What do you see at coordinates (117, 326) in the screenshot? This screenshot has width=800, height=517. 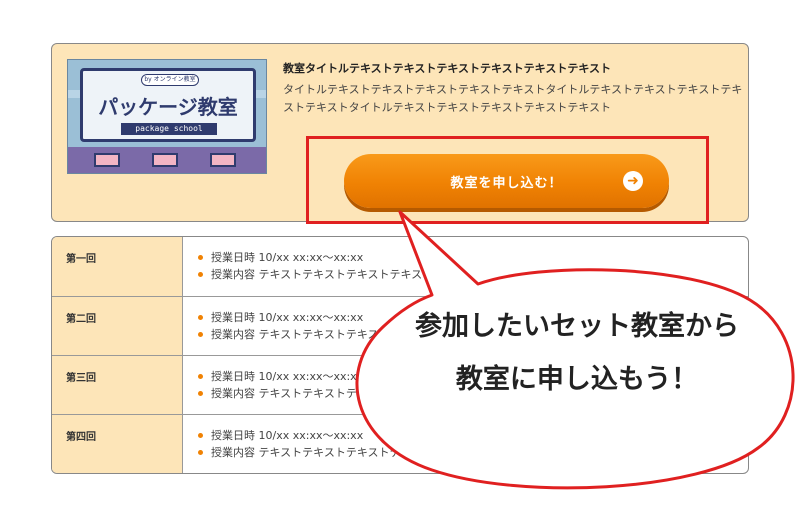 I see `session-heading: 第二回` at bounding box center [117, 326].